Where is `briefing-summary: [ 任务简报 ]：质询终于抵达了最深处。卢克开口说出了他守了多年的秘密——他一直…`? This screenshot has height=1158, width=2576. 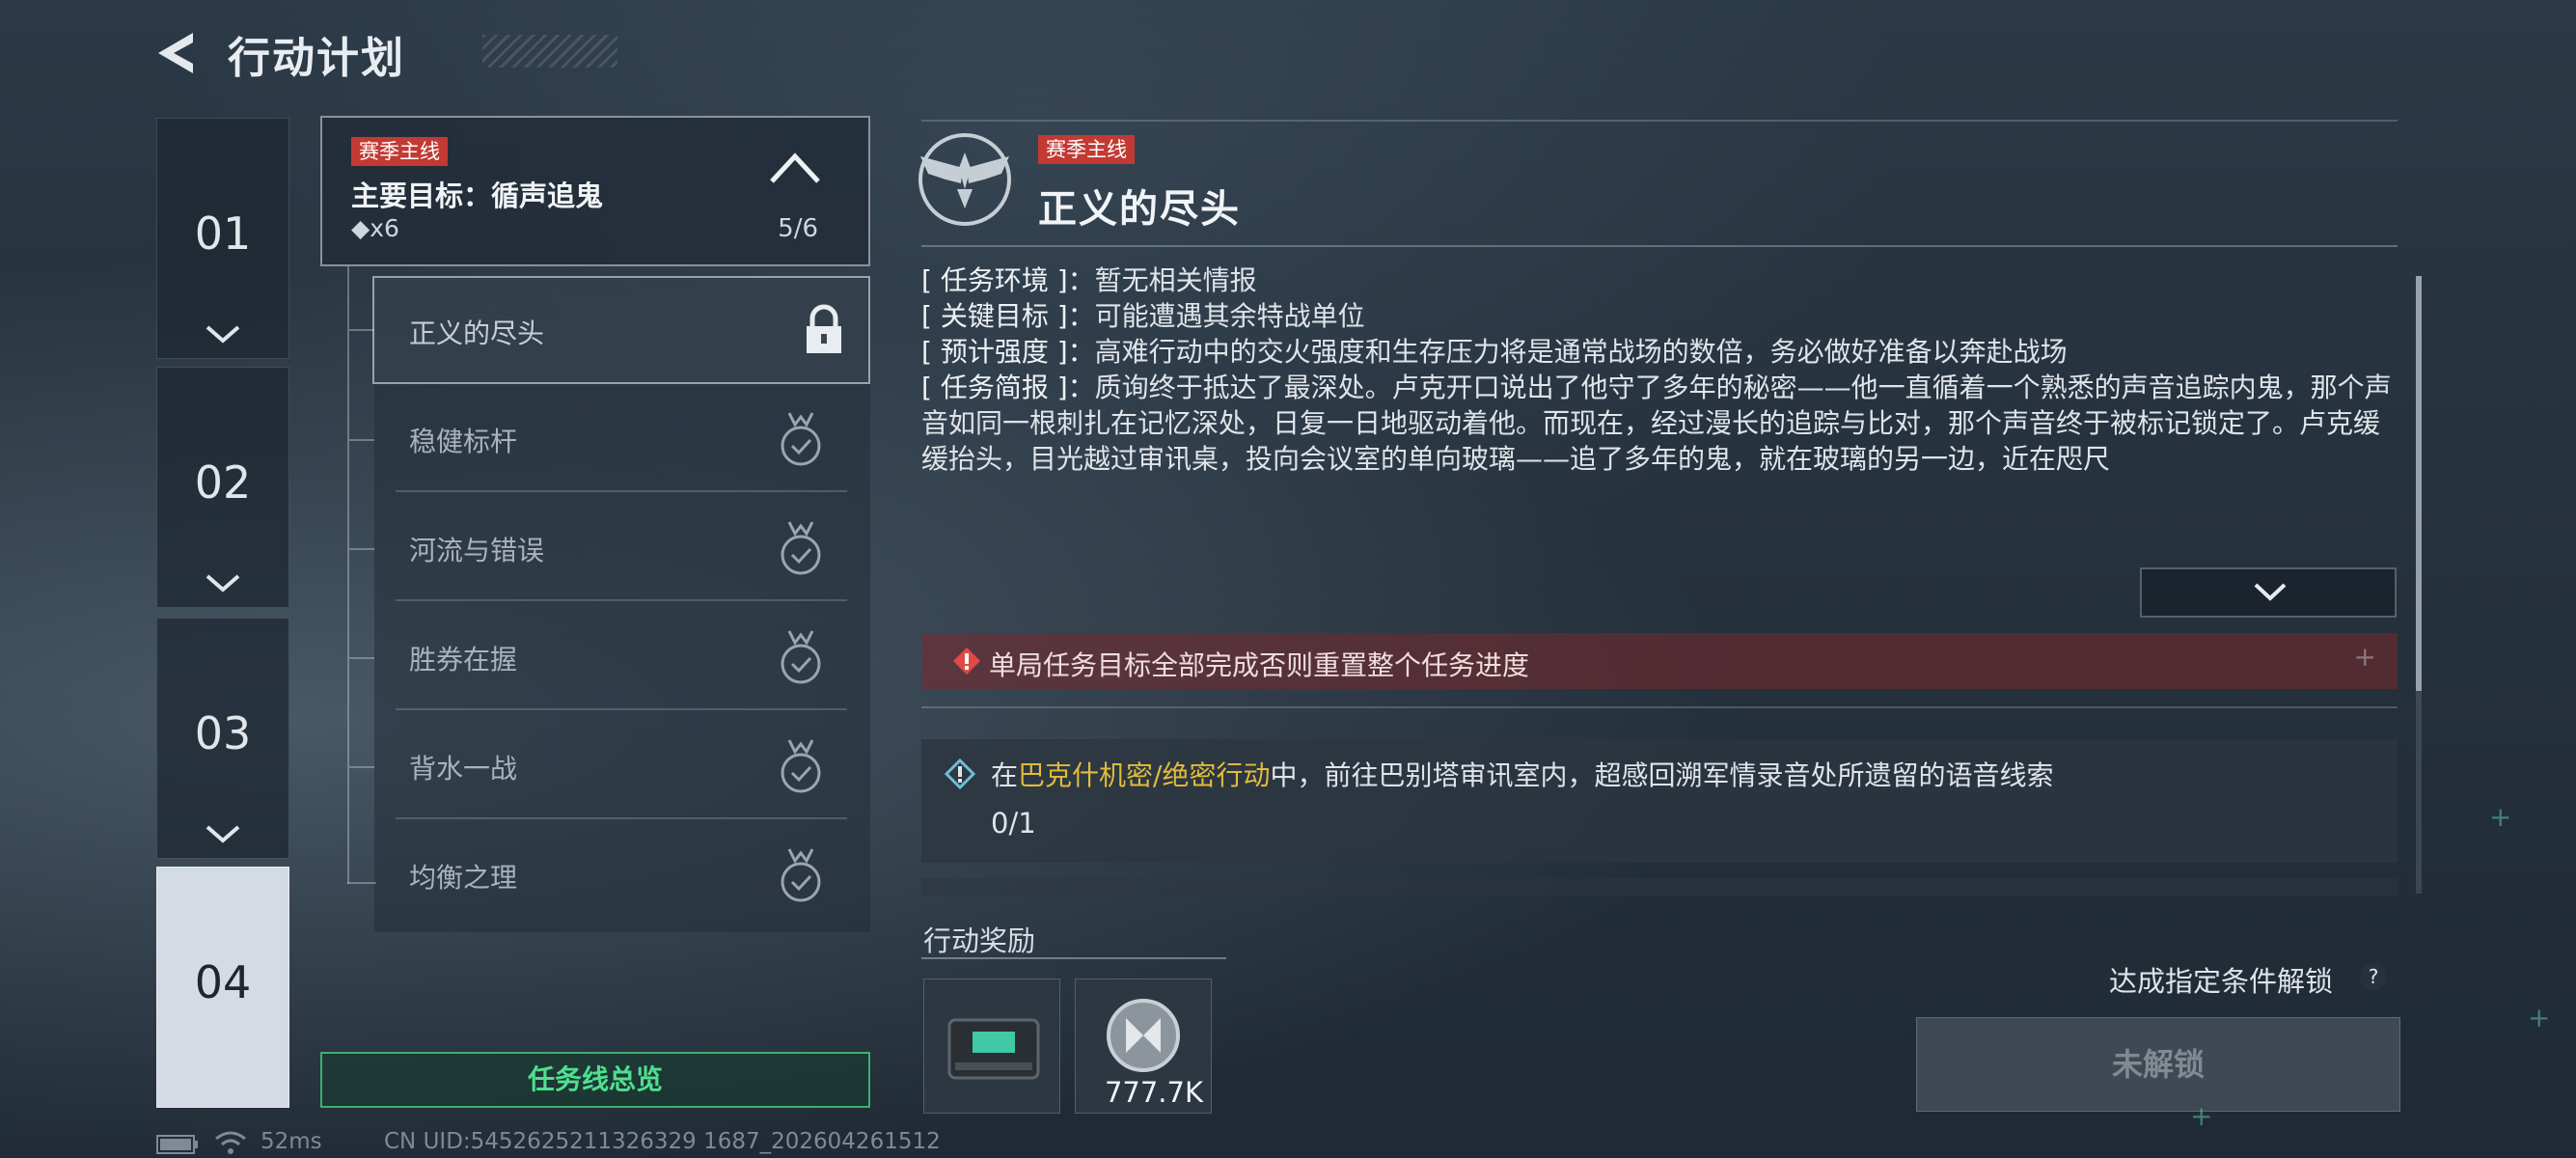
briefing-summary: [ 任务简报 ]：质询终于抵达了最深处。卢克开口说出了他守了多年的秘密——他一直… is located at coordinates (1659, 423).